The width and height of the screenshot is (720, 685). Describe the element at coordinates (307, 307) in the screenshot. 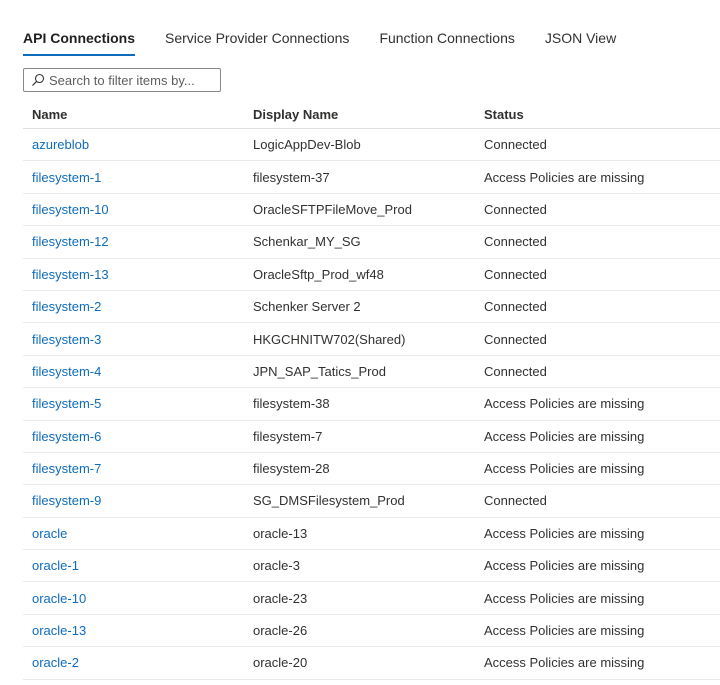

I see `display-name-cell: Schenker Server 2` at that location.